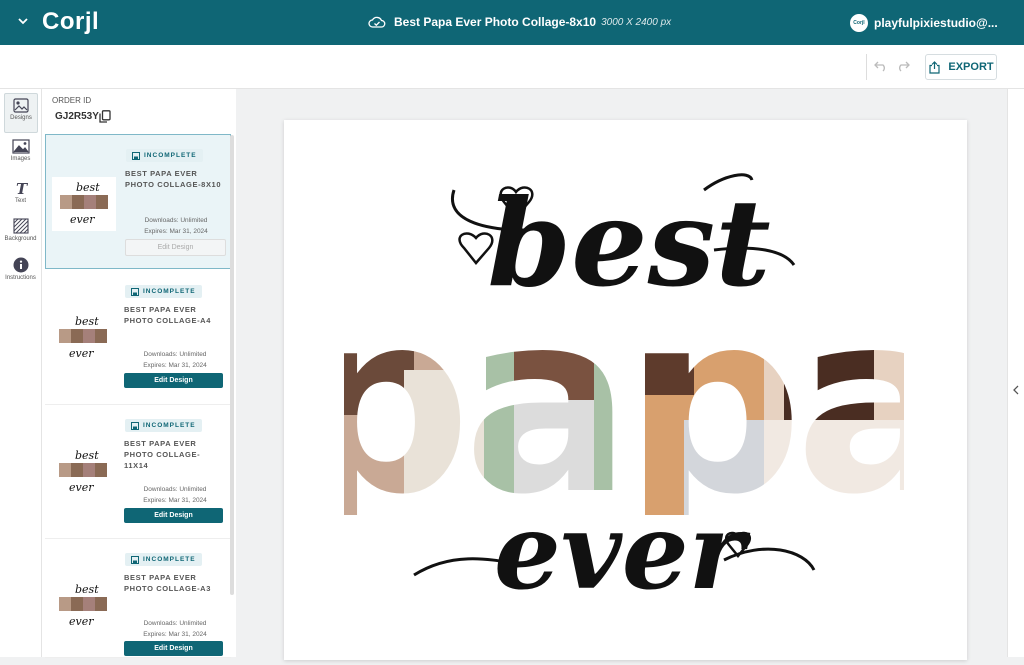 The height and width of the screenshot is (665, 1024). Describe the element at coordinates (20, 226) in the screenshot. I see `background-icon` at that location.